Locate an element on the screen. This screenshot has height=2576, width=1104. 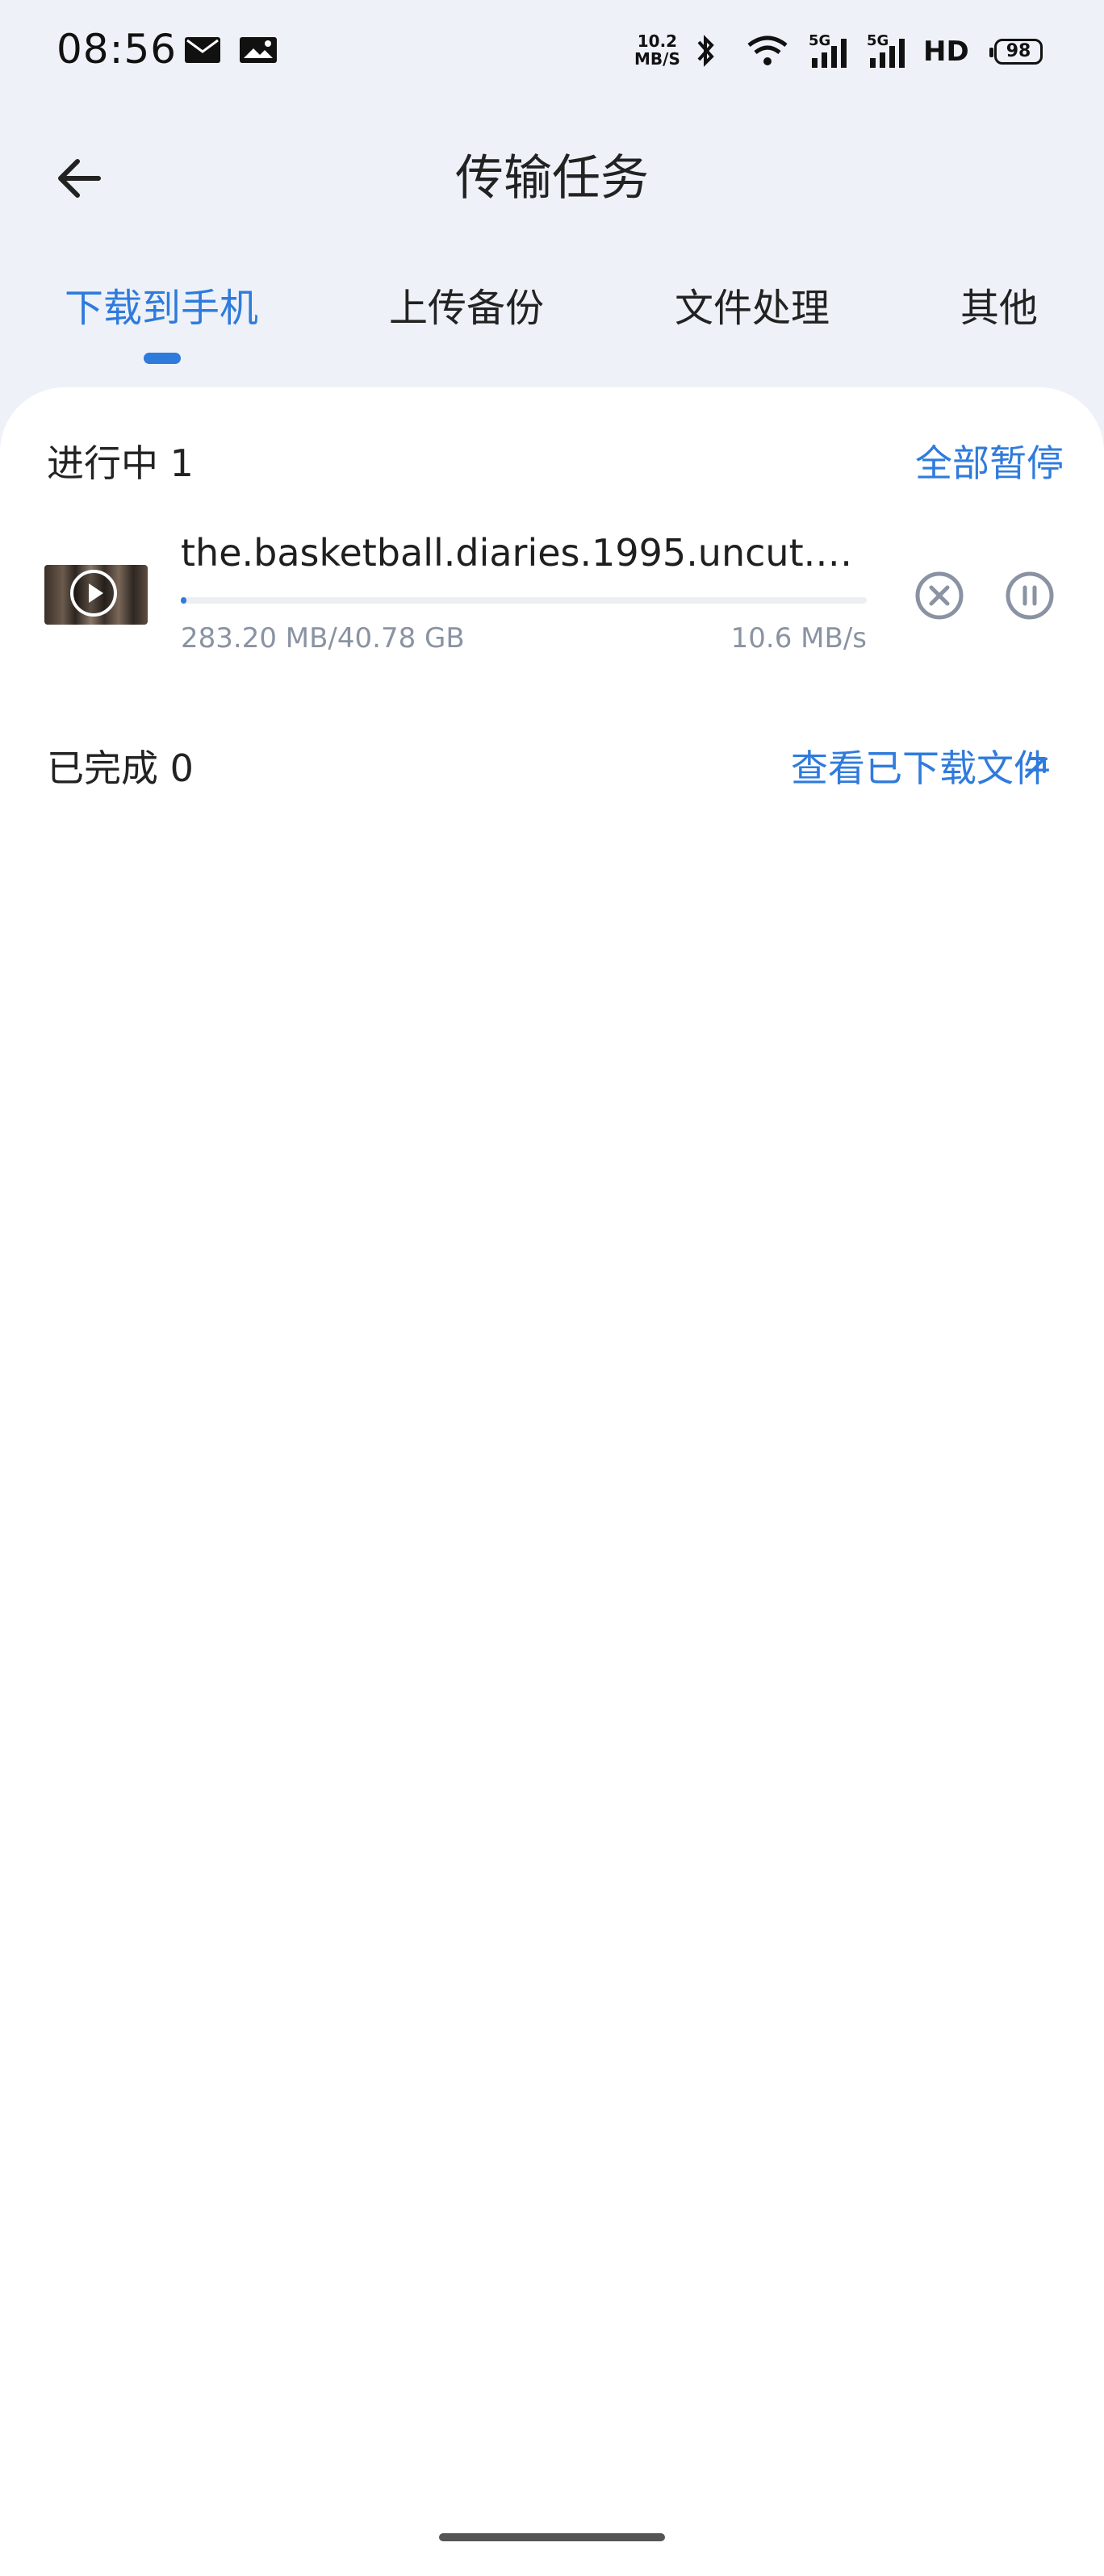
tab-file-processing: 文件处理 is located at coordinates (752, 308).